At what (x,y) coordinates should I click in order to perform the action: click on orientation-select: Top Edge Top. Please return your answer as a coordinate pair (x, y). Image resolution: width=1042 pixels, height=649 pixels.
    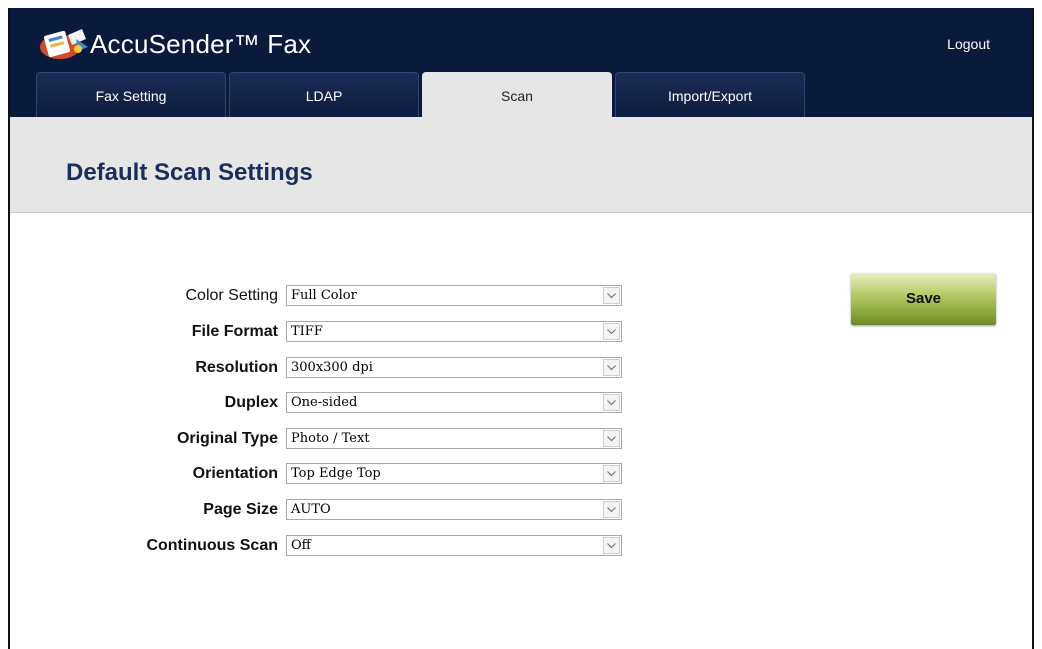
    Looking at the image, I should click on (454, 473).